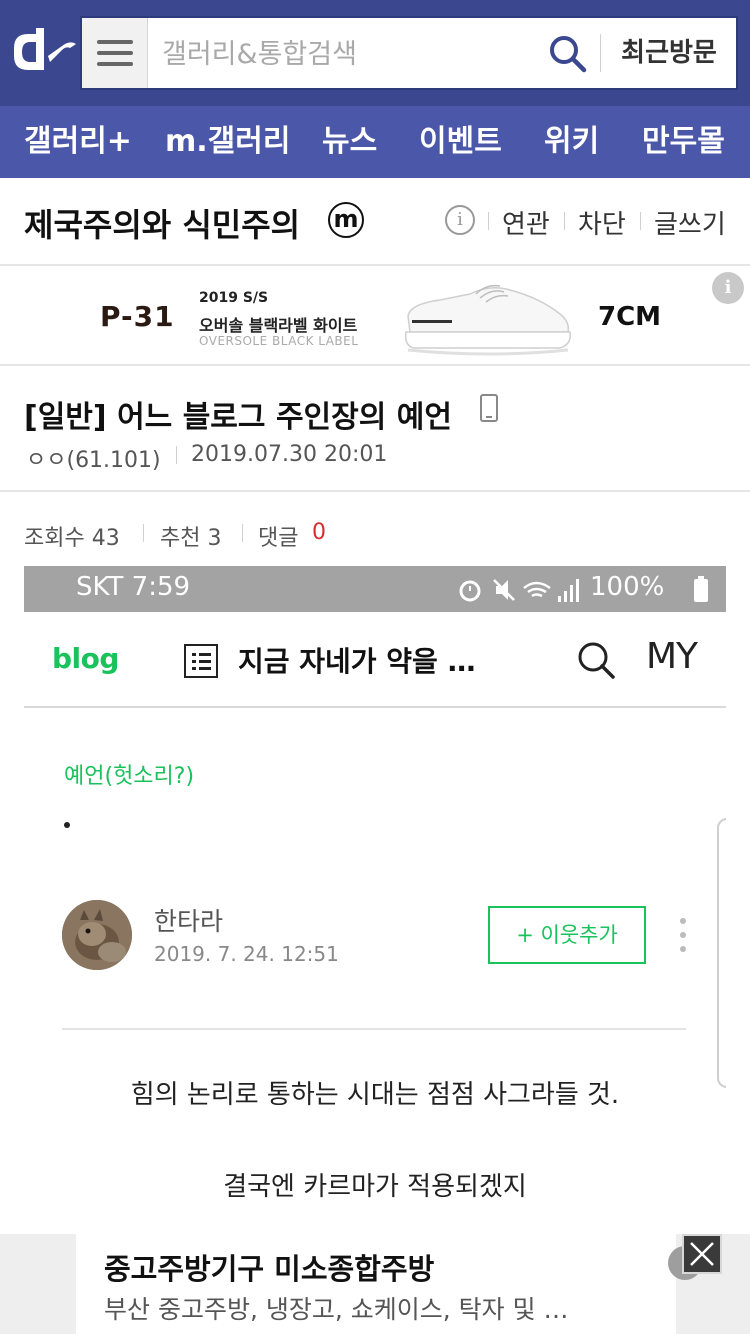 The height and width of the screenshot is (1334, 750). I want to click on ad-info-icon: i, so click(728, 288).